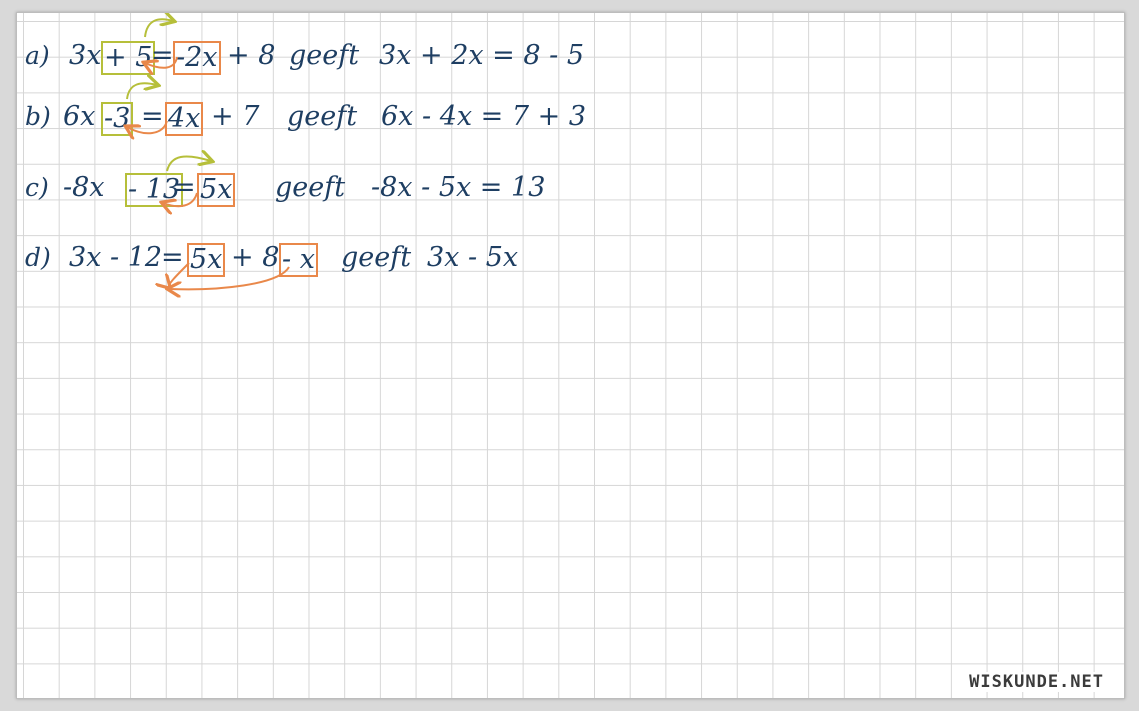 This screenshot has width=1139, height=711. I want to click on lhs-term: 6x, so click(79, 116).